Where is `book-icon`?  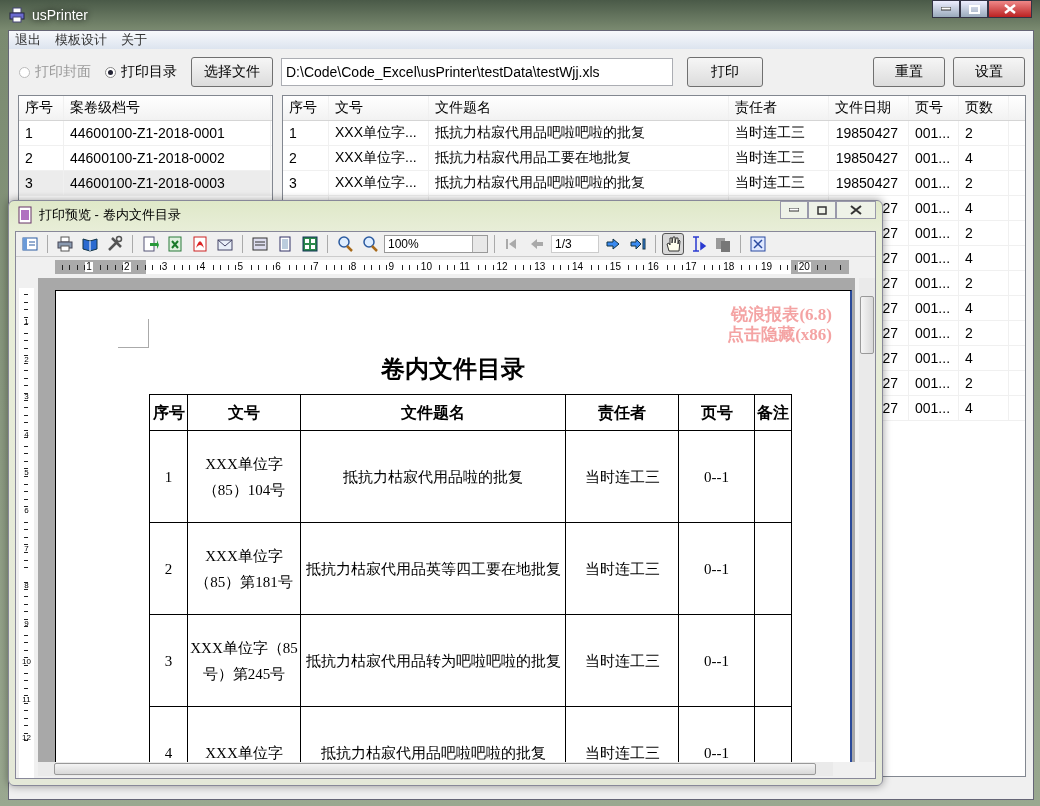 book-icon is located at coordinates (90, 244).